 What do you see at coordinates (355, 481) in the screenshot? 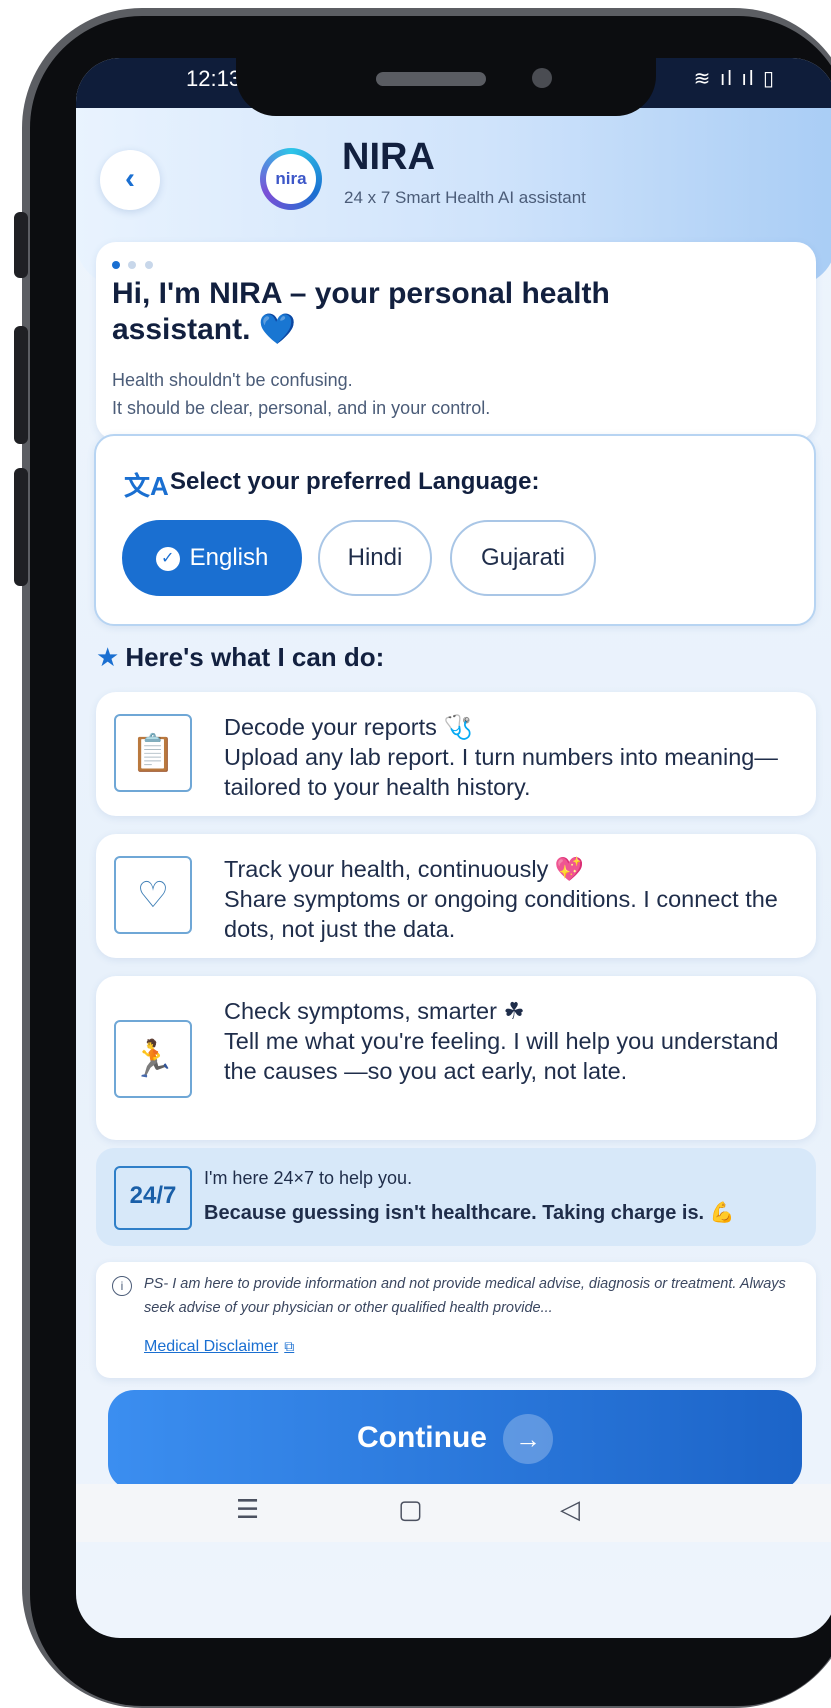
I see `language-title: Select your preferred Language:` at bounding box center [355, 481].